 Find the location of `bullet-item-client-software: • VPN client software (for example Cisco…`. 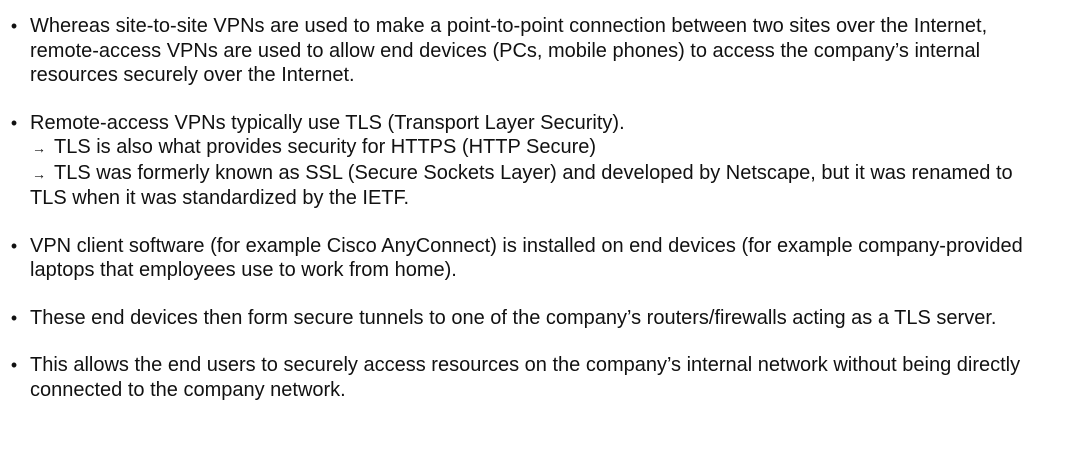

bullet-item-client-software: • VPN client software (for example Cisco… is located at coordinates (525, 258).